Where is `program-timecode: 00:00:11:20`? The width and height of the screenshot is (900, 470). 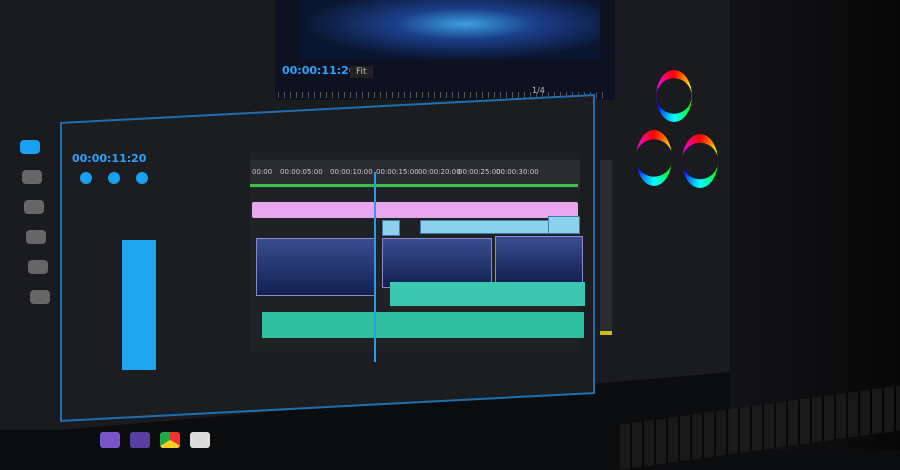 program-timecode: 00:00:11:20 is located at coordinates (319, 70).